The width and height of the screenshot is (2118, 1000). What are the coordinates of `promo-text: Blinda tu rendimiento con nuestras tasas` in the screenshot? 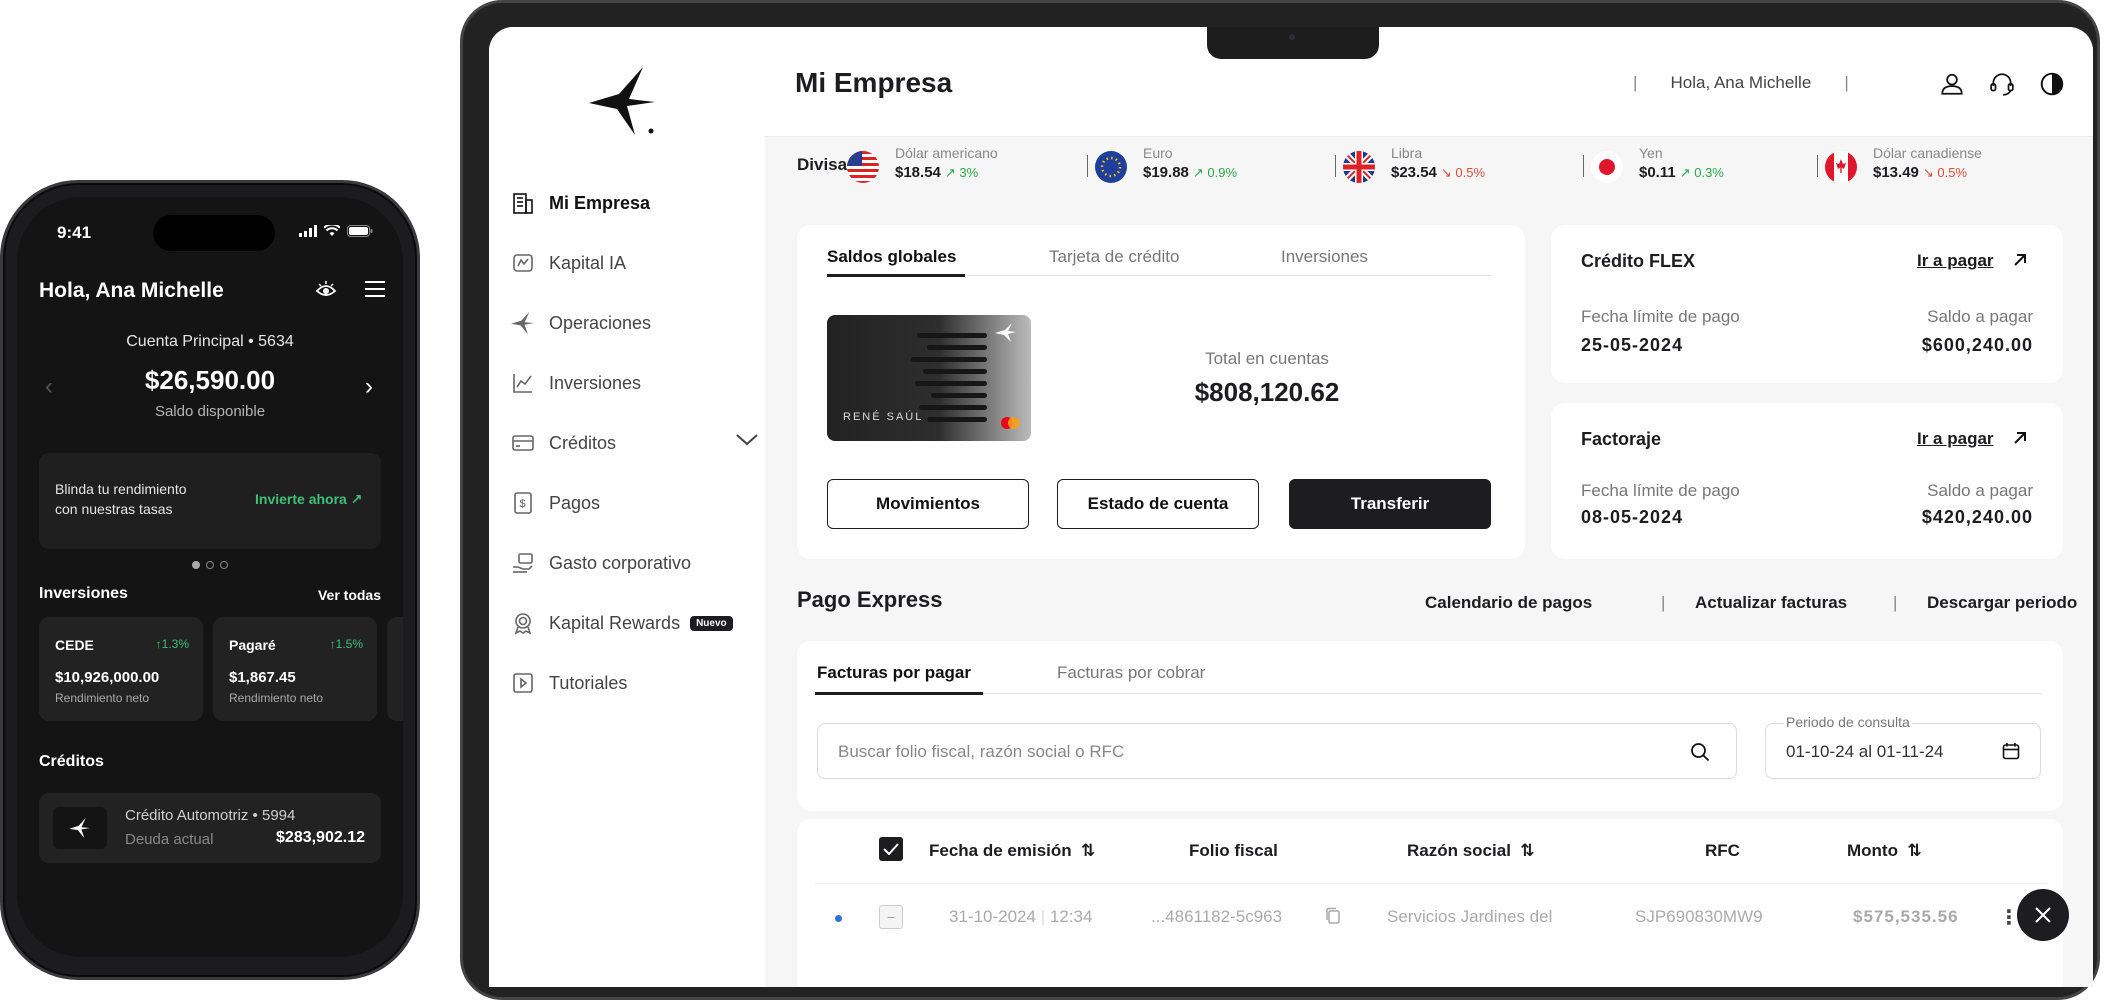 It's located at (121, 499).